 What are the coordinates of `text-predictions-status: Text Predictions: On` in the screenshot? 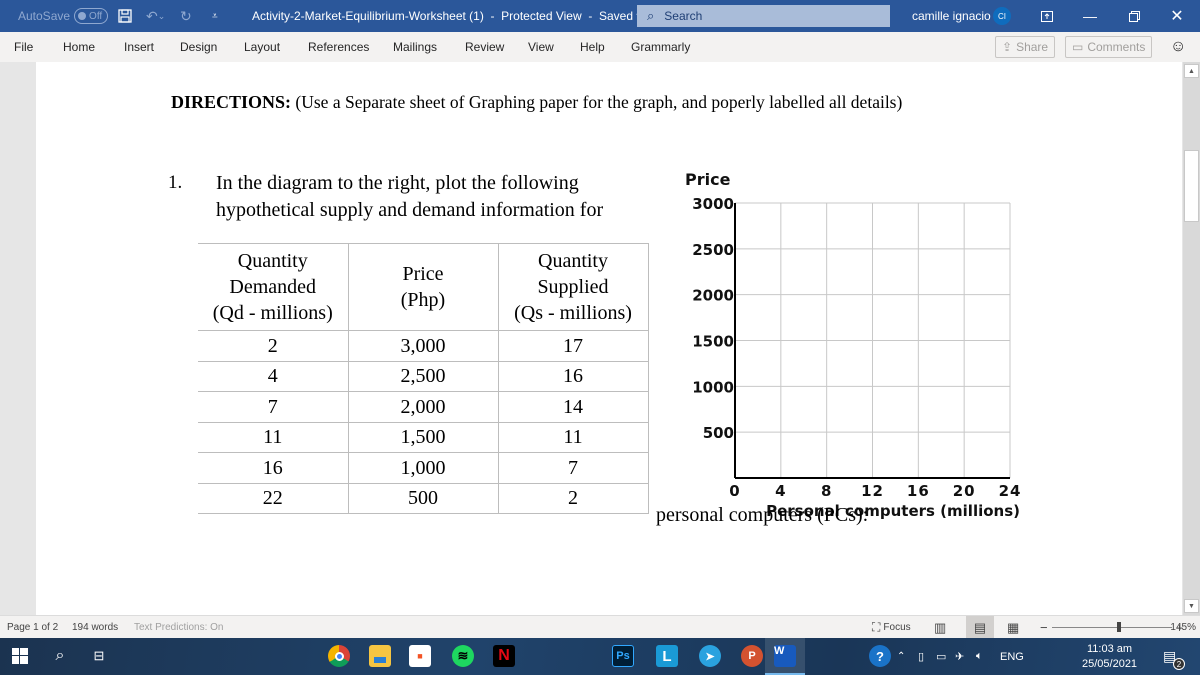 It's located at (178, 627).